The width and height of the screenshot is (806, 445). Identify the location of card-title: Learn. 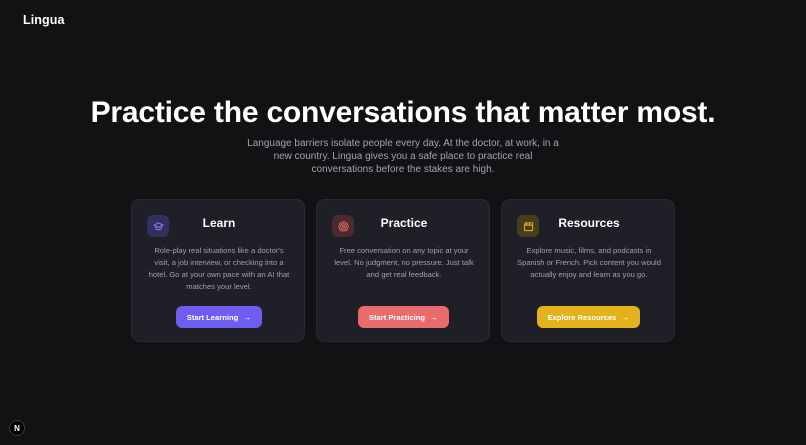
(219, 223).